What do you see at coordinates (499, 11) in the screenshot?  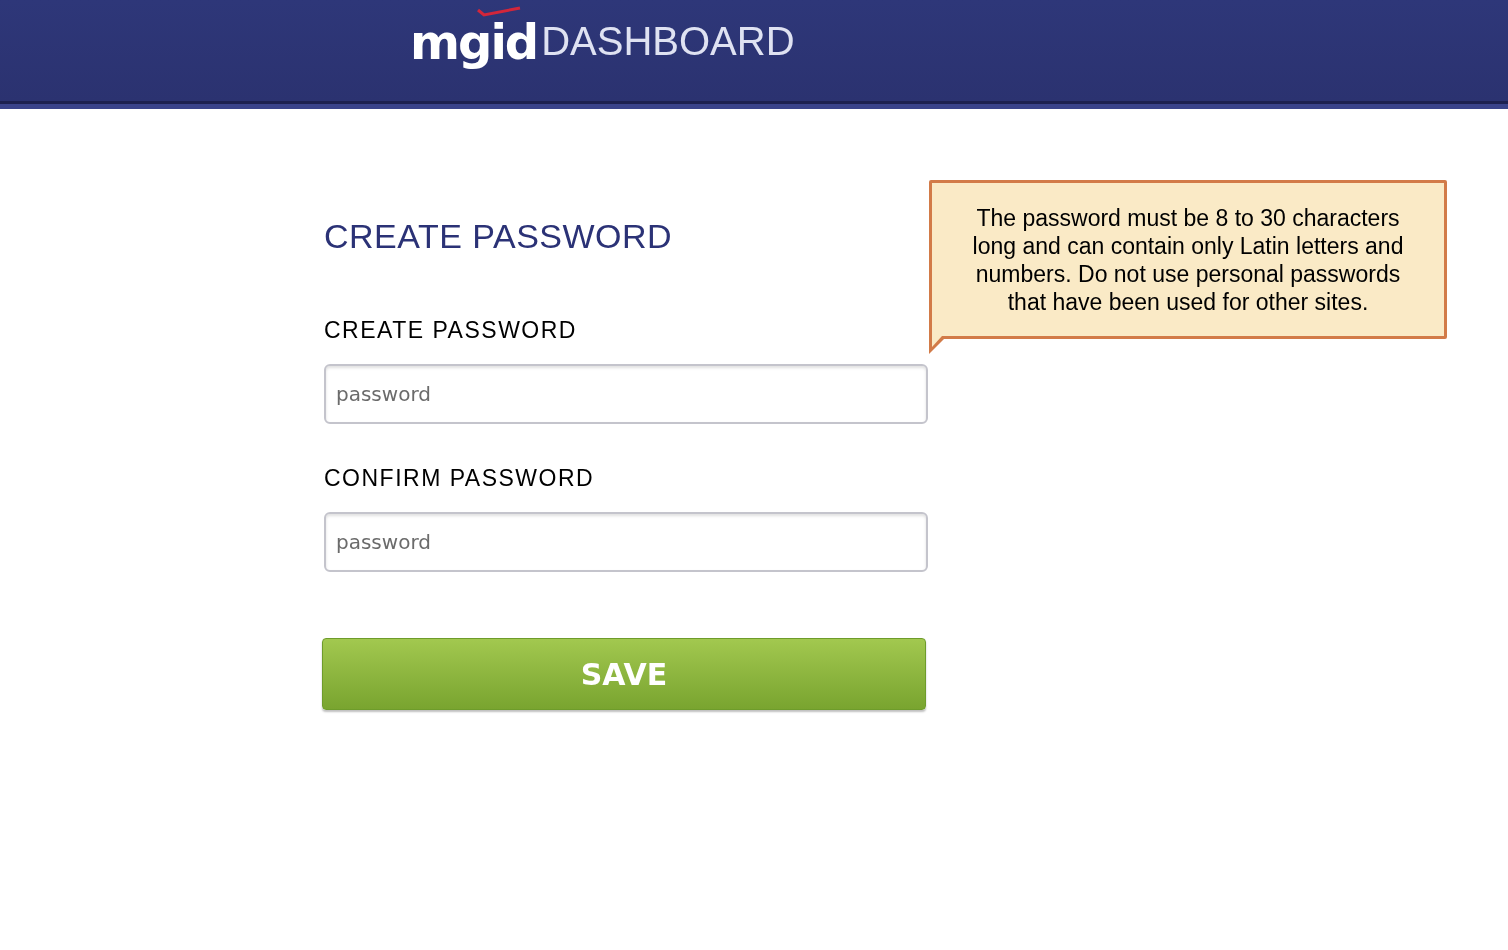 I see `check-mark-icon` at bounding box center [499, 11].